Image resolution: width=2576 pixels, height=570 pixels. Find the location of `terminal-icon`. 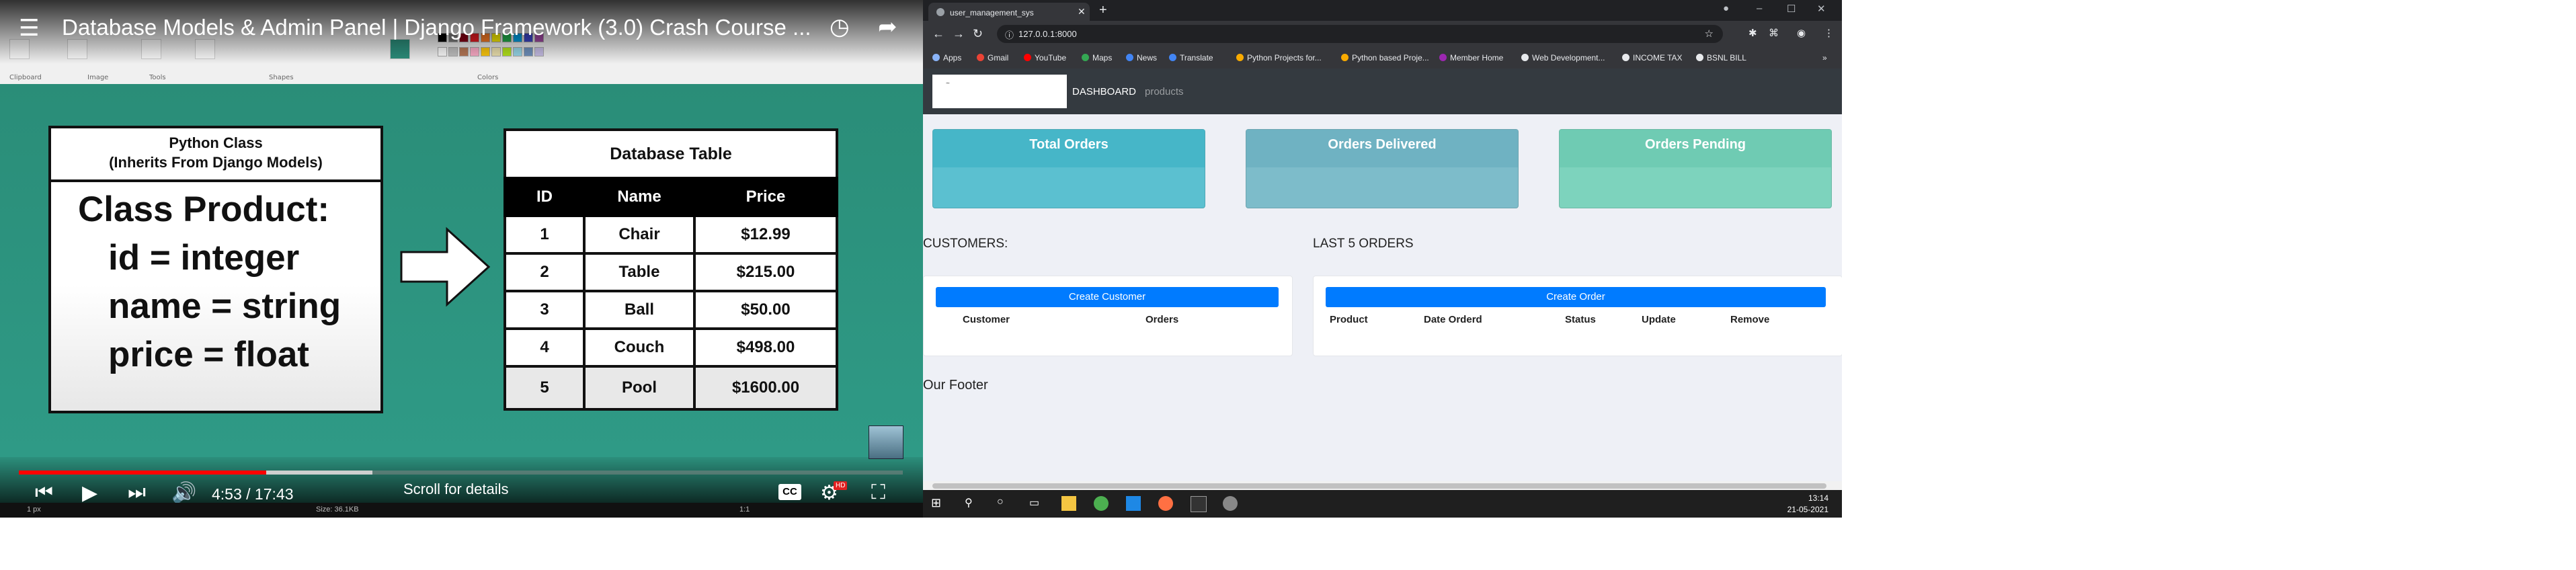

terminal-icon is located at coordinates (1199, 504).